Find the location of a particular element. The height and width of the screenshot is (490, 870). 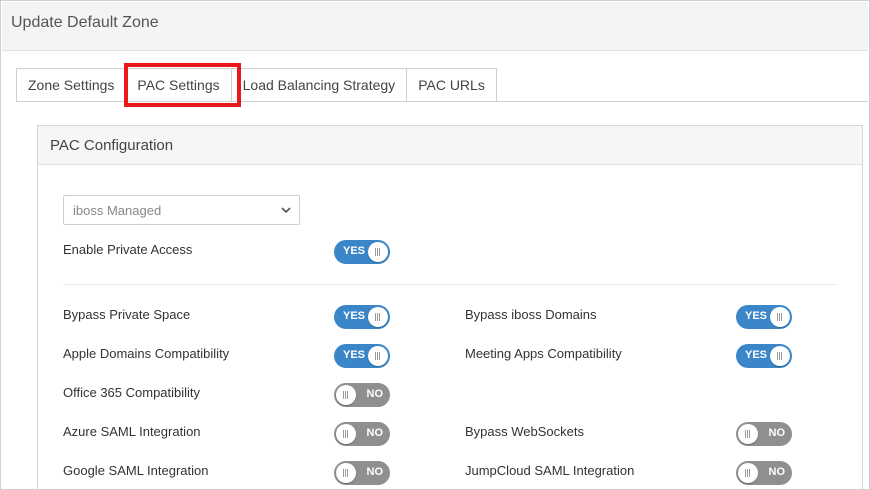

panel-title: PAC Configuration is located at coordinates (112, 145).